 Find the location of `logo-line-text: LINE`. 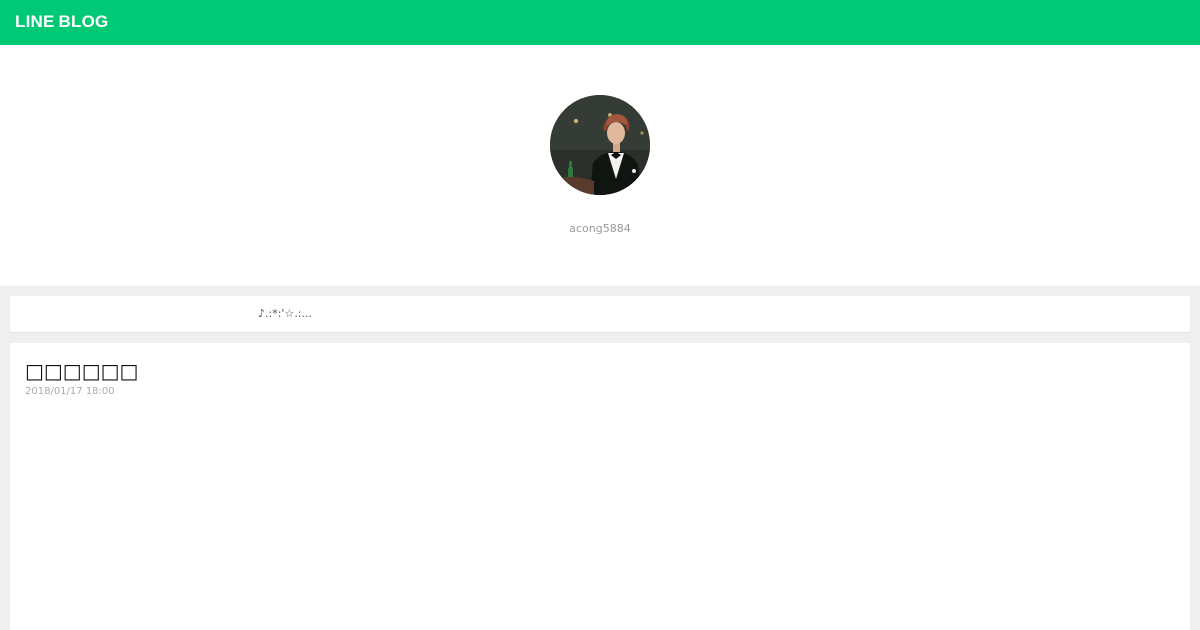

logo-line-text: LINE is located at coordinates (35, 21).